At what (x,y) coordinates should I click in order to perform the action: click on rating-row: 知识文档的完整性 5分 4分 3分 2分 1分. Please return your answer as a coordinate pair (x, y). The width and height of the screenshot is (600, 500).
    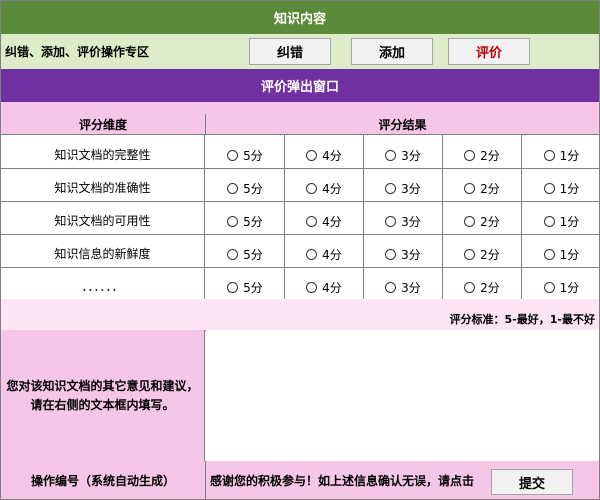
    Looking at the image, I should click on (300, 152).